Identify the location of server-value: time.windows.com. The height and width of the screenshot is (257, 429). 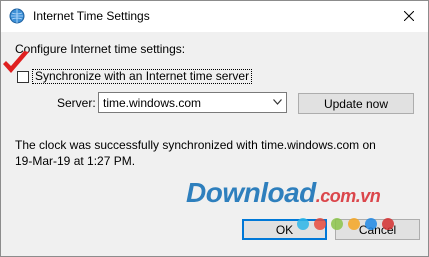
(152, 103).